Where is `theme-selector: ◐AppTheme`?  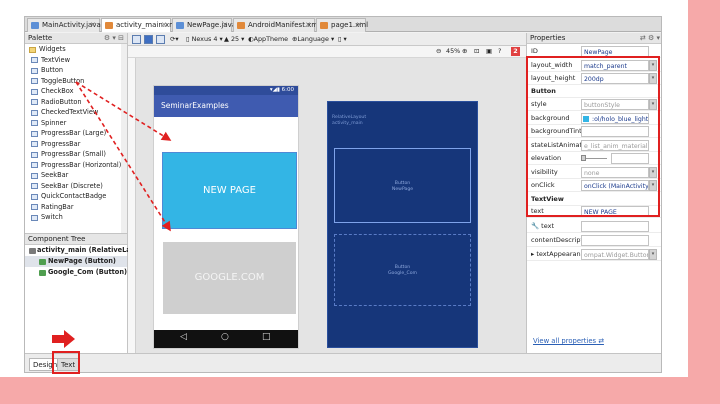
theme-selector: ◐AppTheme is located at coordinates (268, 39).